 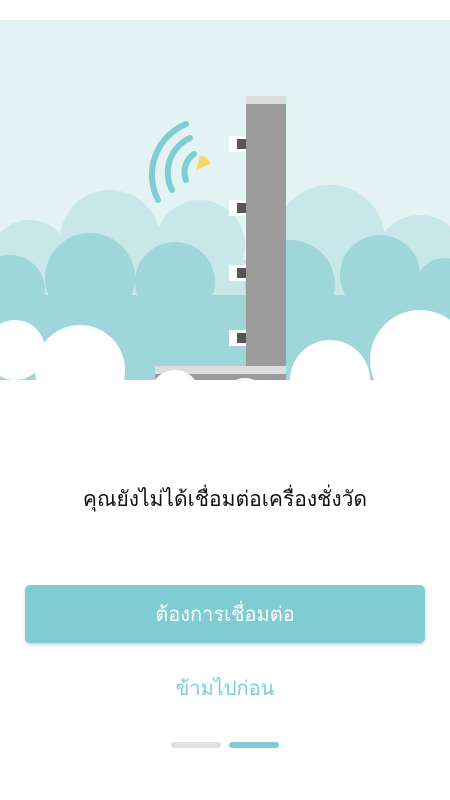 I want to click on connect-button-label: ต้องการเชื่อมต่อ, so click(x=225, y=614).